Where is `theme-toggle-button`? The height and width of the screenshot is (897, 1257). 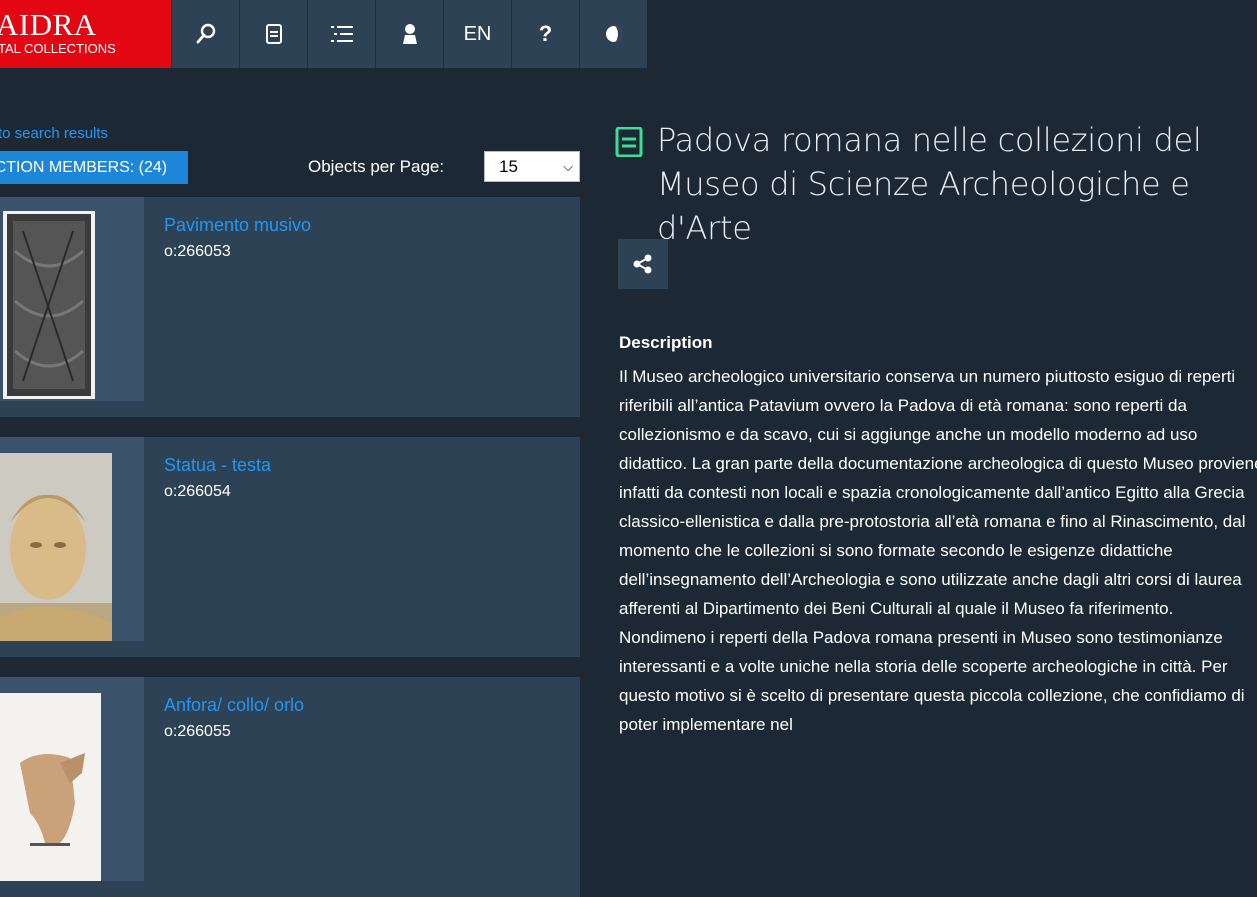 theme-toggle-button is located at coordinates (613, 34).